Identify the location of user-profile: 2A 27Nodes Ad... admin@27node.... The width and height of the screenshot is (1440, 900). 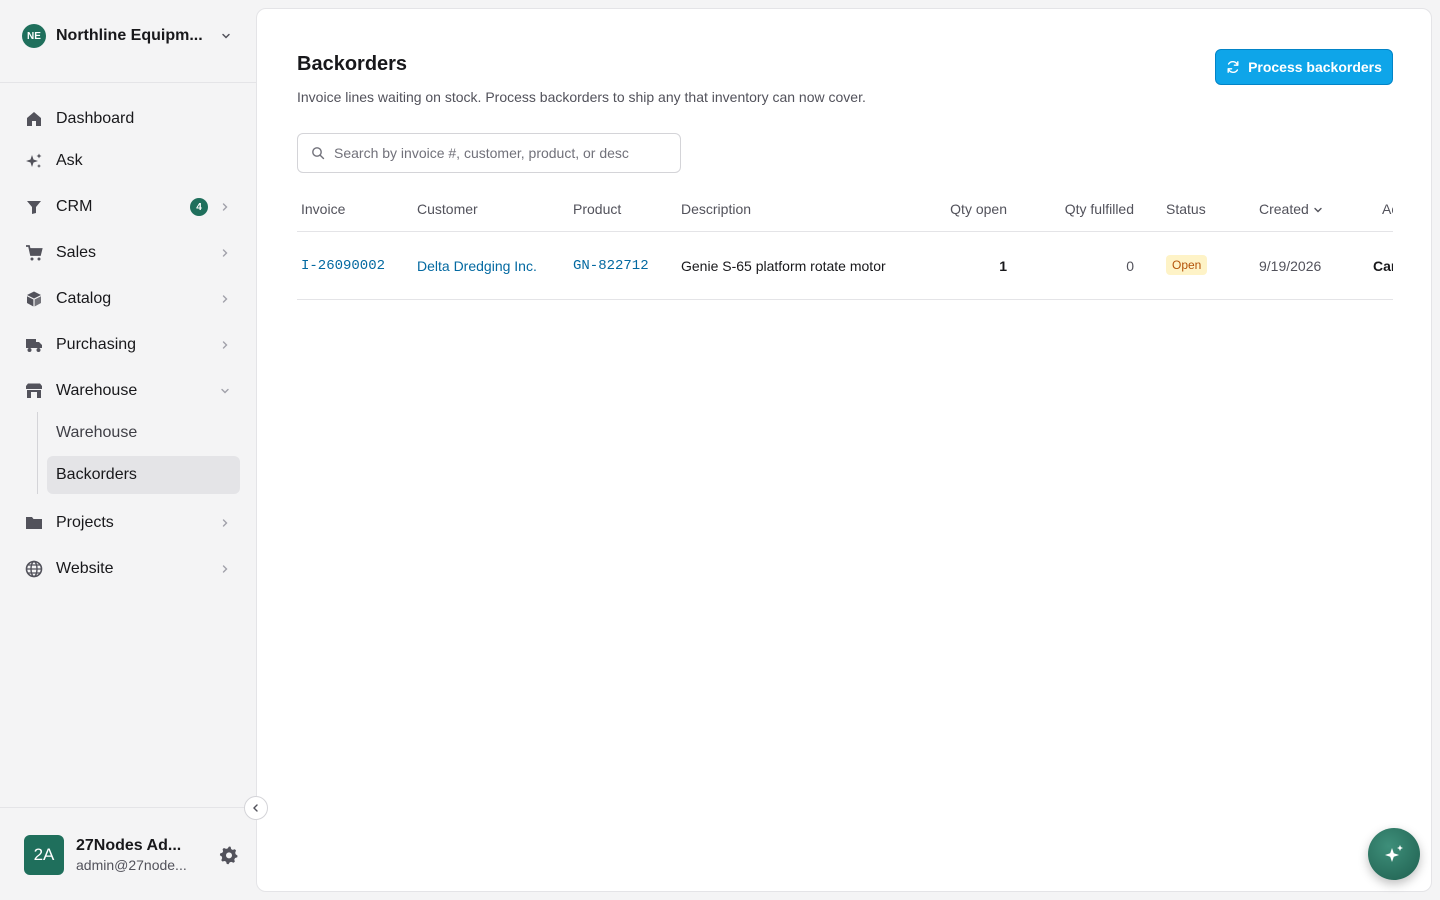
(132, 855).